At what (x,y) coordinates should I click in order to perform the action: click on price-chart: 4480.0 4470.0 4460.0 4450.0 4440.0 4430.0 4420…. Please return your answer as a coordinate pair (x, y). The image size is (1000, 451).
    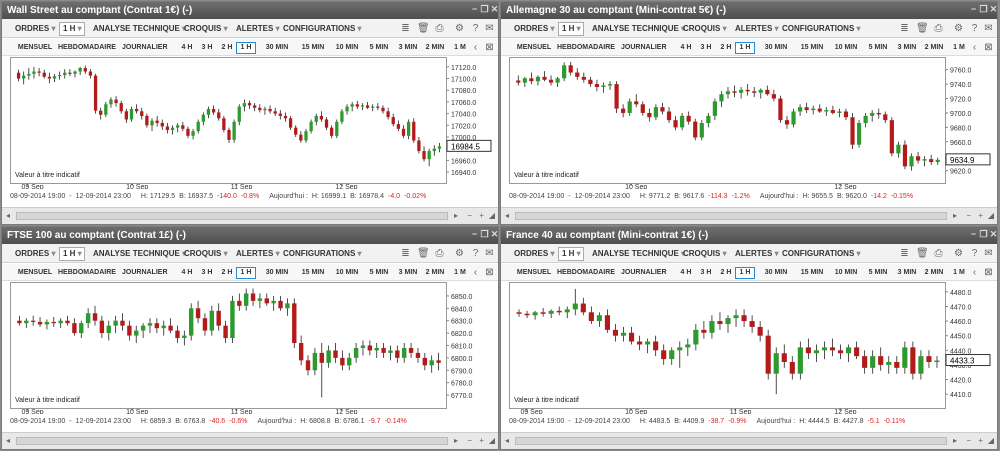
    Looking at the image, I should click on (750, 348).